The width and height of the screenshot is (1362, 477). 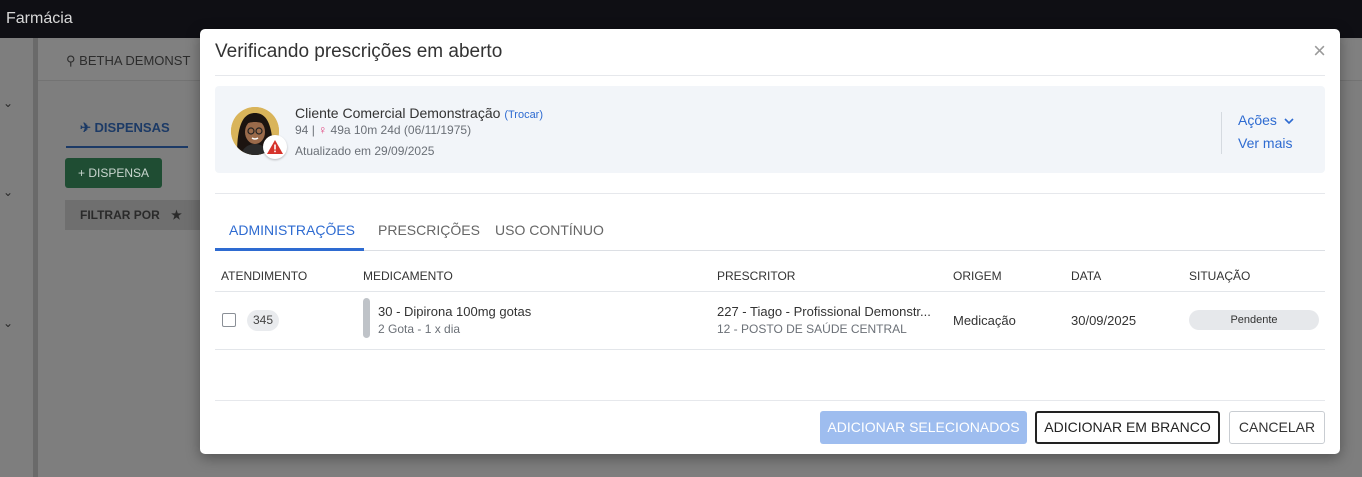 I want to click on warning-icon, so click(x=275, y=147).